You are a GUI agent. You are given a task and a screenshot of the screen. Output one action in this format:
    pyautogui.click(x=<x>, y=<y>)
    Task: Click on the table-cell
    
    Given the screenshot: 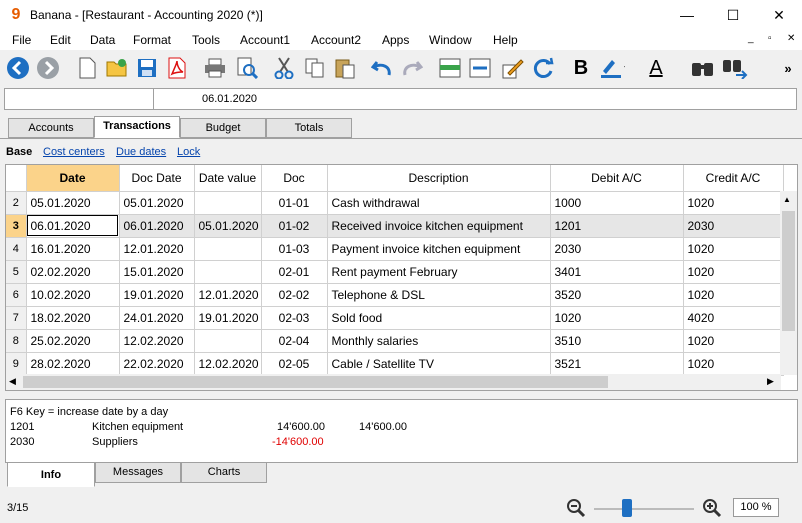 What is the action you would take?
    pyautogui.click(x=228, y=341)
    